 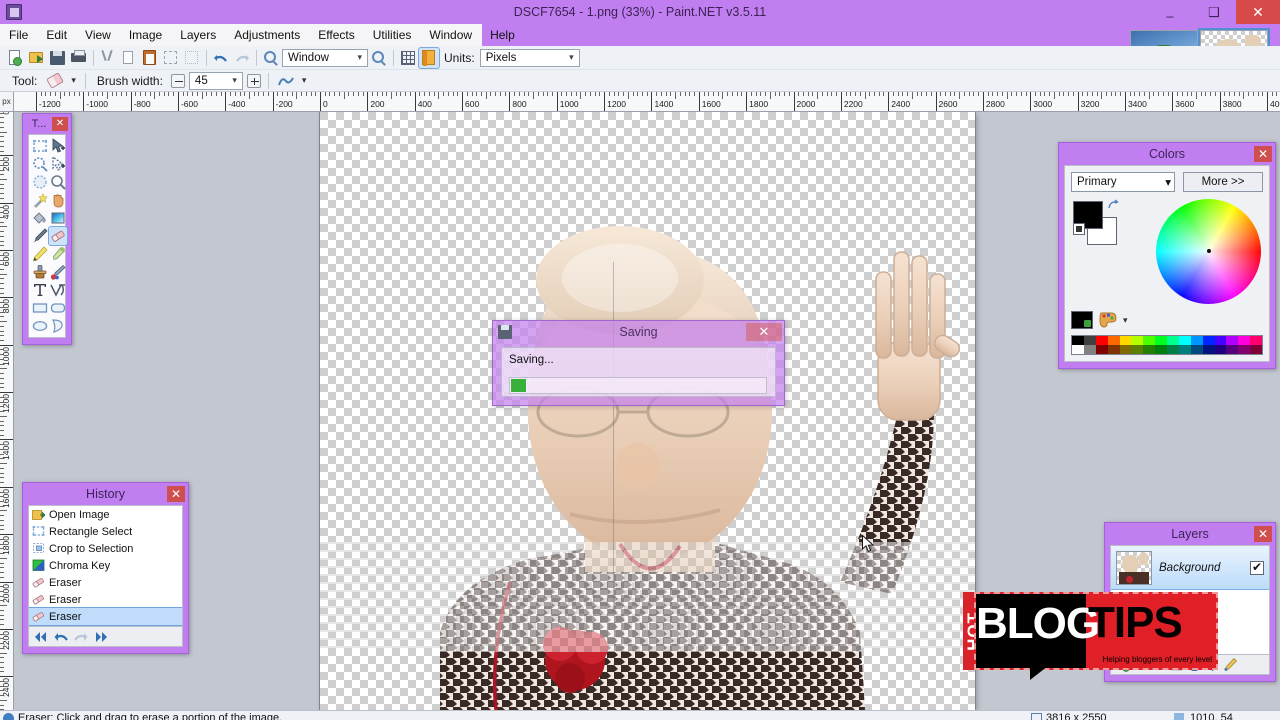 What do you see at coordinates (145, 35) in the screenshot?
I see `menu-item-image: Image` at bounding box center [145, 35].